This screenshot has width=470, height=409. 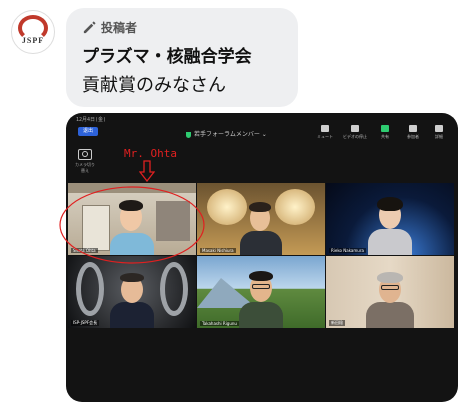 I want to click on meeting-toolbar: 退出 若手フォーラムメンバー ⌄ ミュート ビデオの停止 共有 参加者 詳細, so click(x=262, y=132).